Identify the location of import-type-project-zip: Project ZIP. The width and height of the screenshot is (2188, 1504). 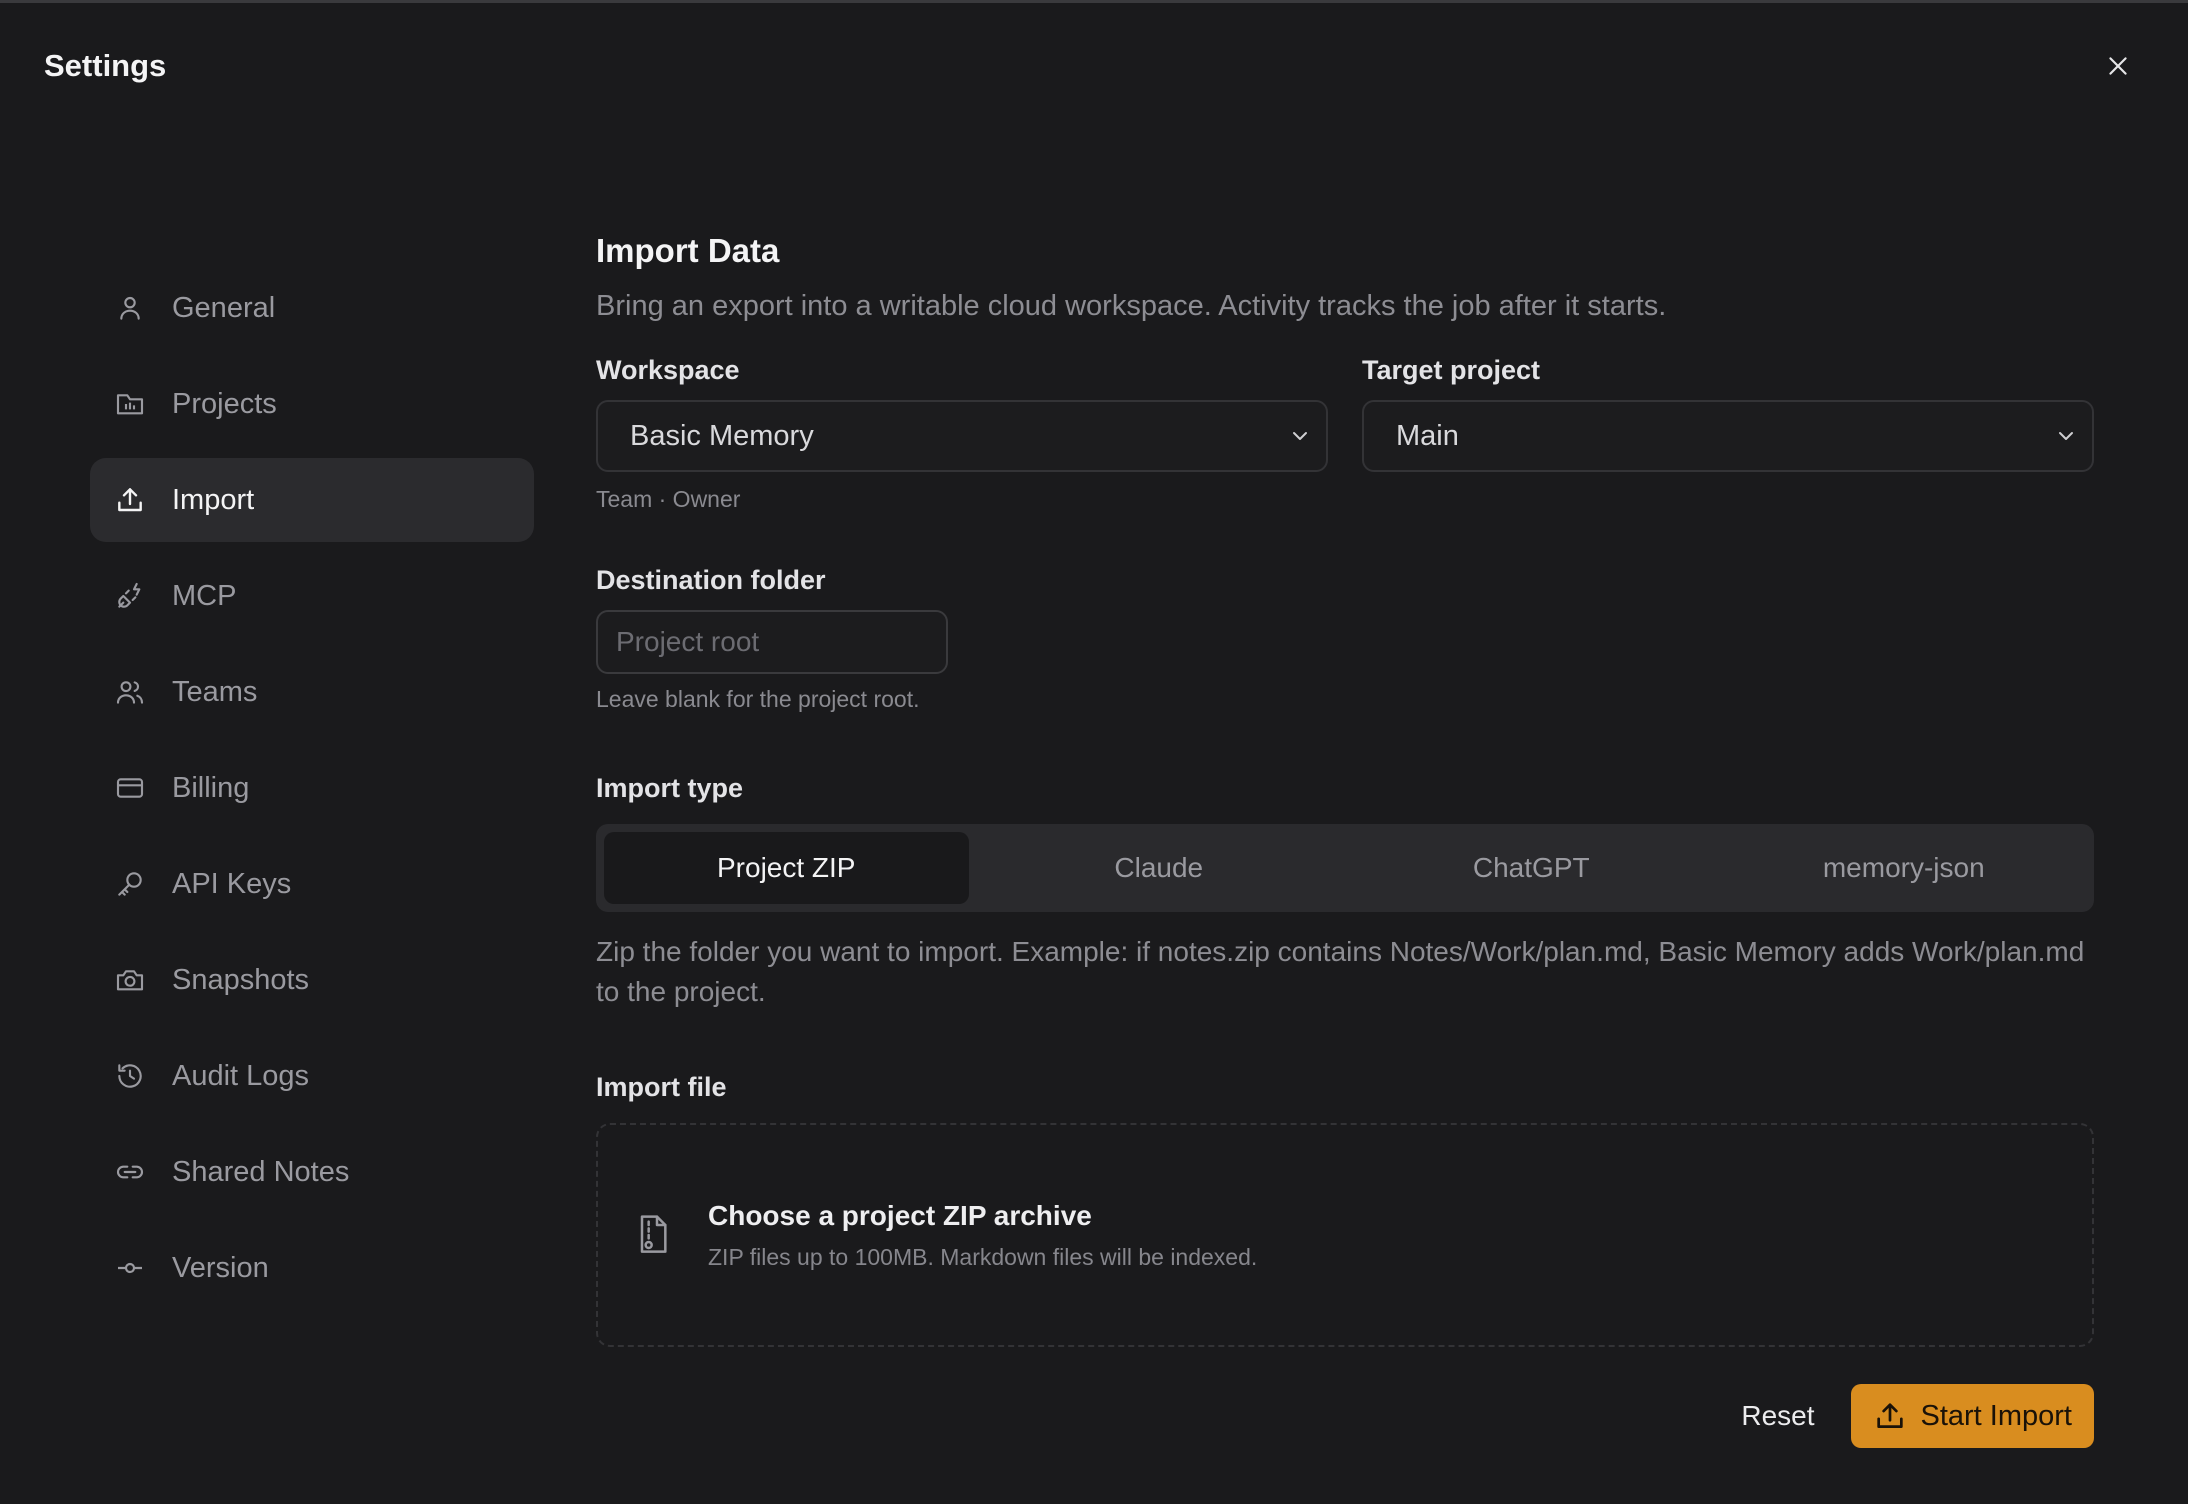
(786, 868).